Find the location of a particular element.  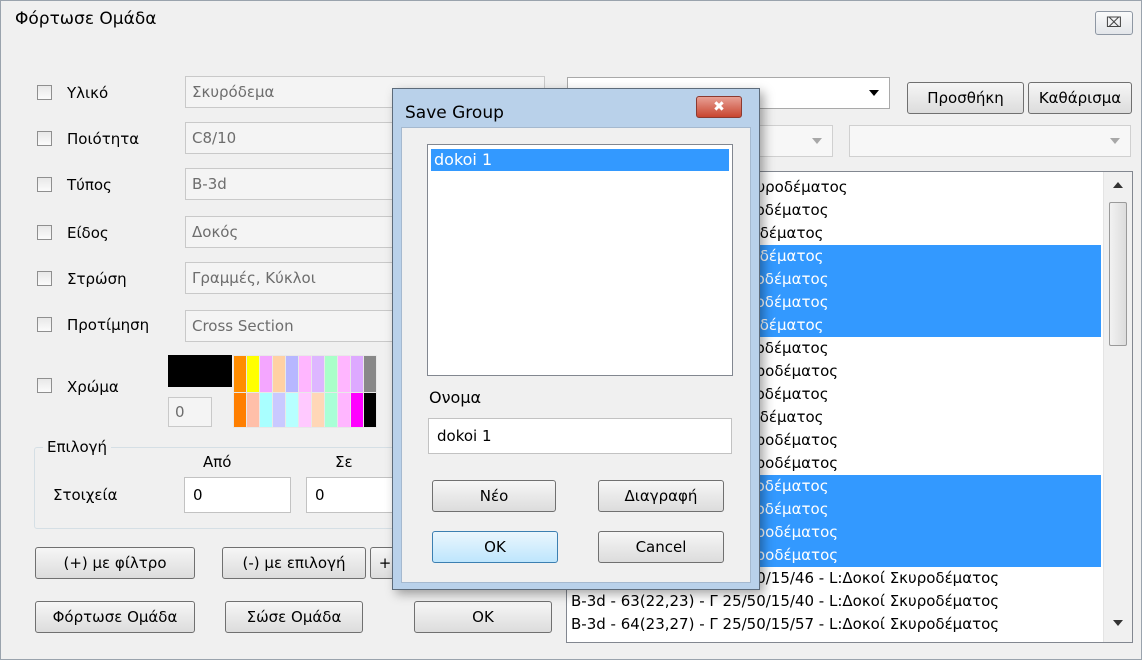

dialog-ok-button: OK is located at coordinates (495, 547).